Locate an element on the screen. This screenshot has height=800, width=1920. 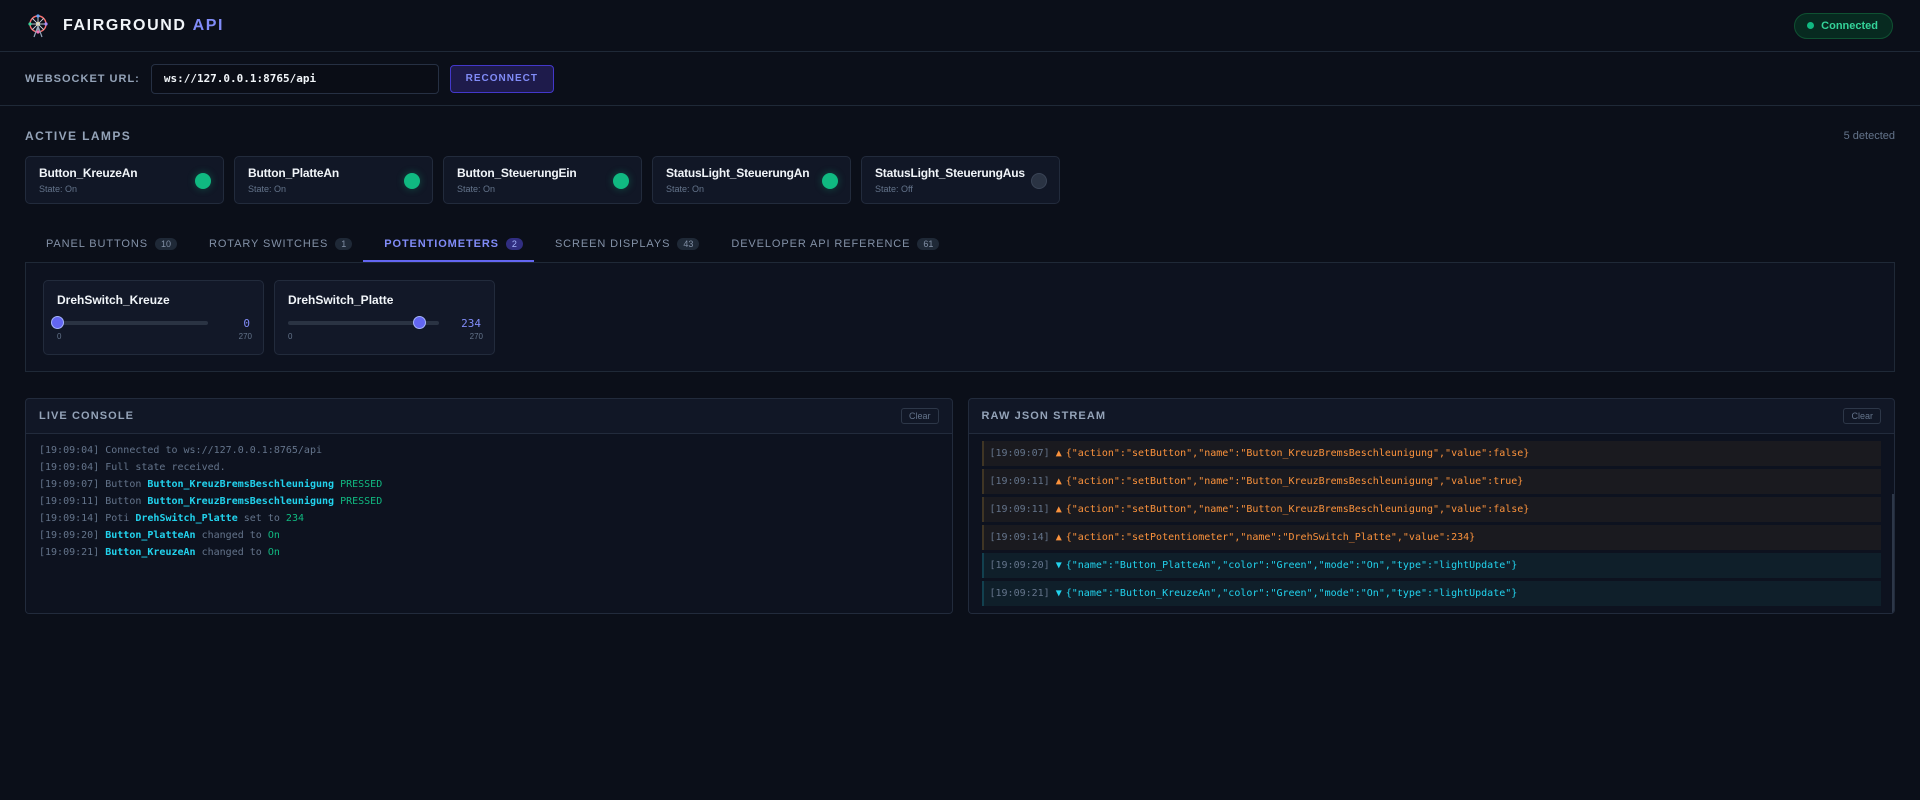
console-text: Poti is located at coordinates (117, 518).